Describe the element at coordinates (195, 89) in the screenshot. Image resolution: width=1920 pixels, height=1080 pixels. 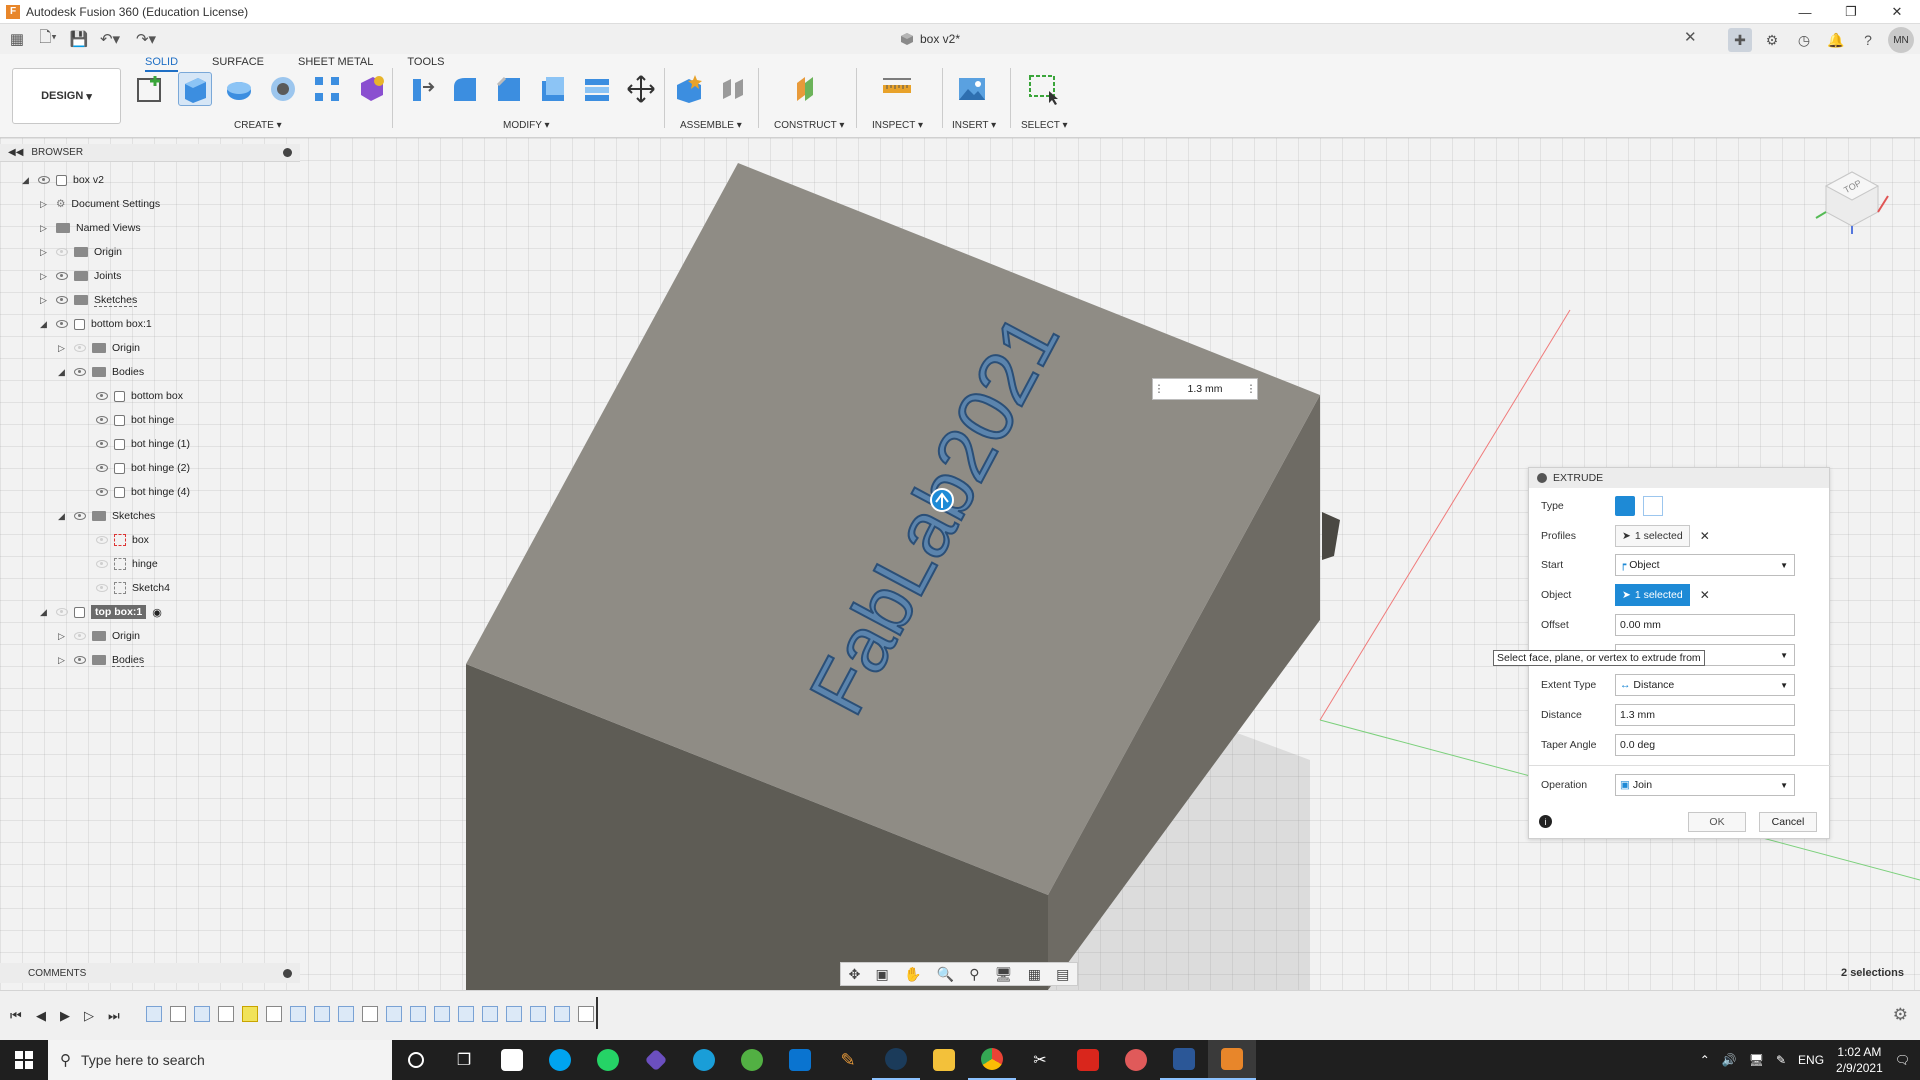
I see `extrude-icon` at that location.